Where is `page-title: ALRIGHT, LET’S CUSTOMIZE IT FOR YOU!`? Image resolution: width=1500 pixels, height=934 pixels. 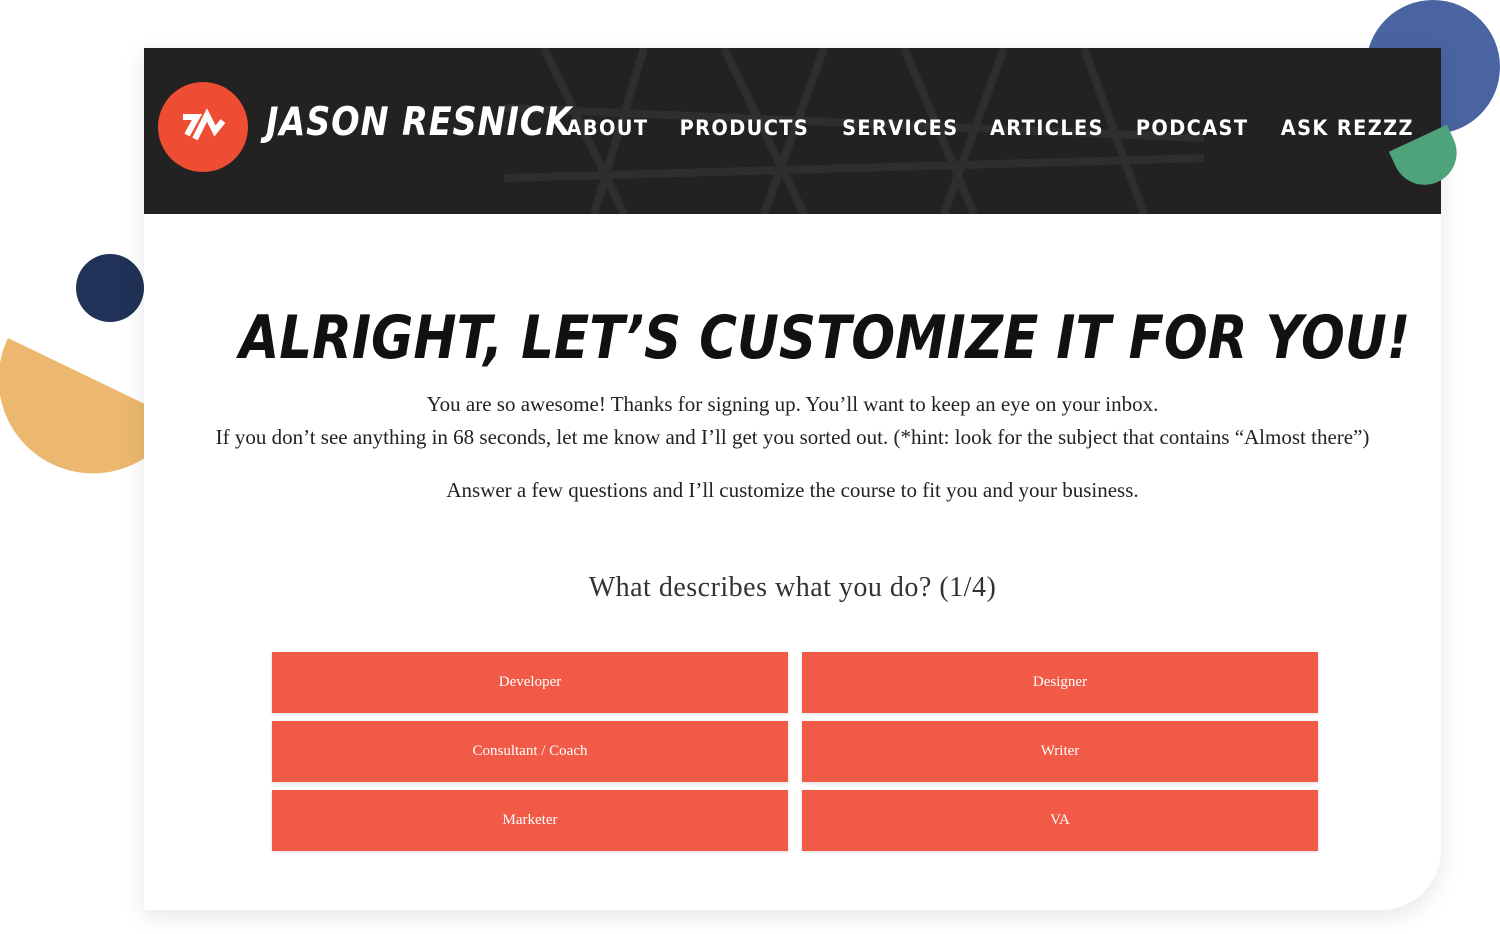 page-title: ALRIGHT, LET’S CUSTOMIZE IT FOR YOU! is located at coordinates (792, 338).